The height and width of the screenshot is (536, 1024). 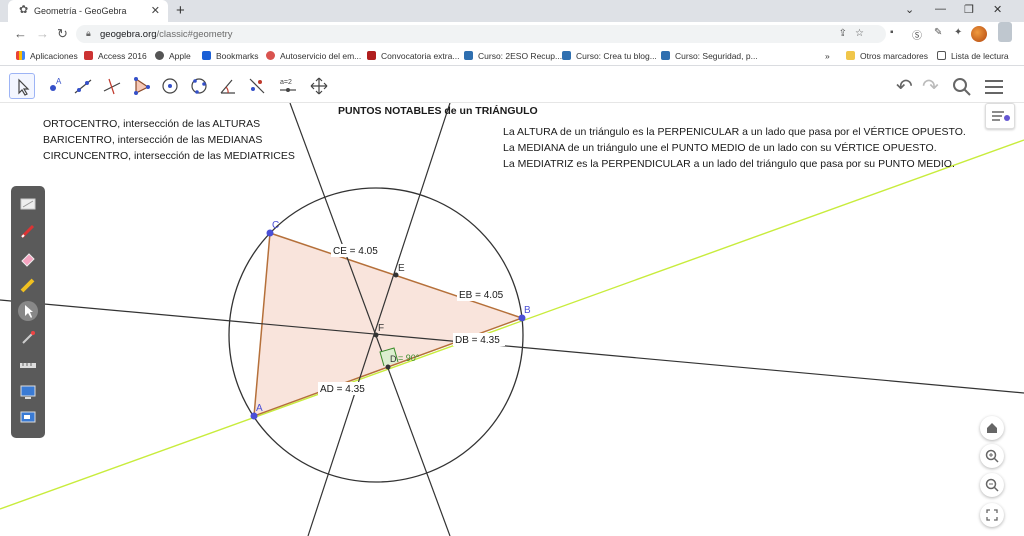 I want to click on site-icon, so click(x=371, y=55).